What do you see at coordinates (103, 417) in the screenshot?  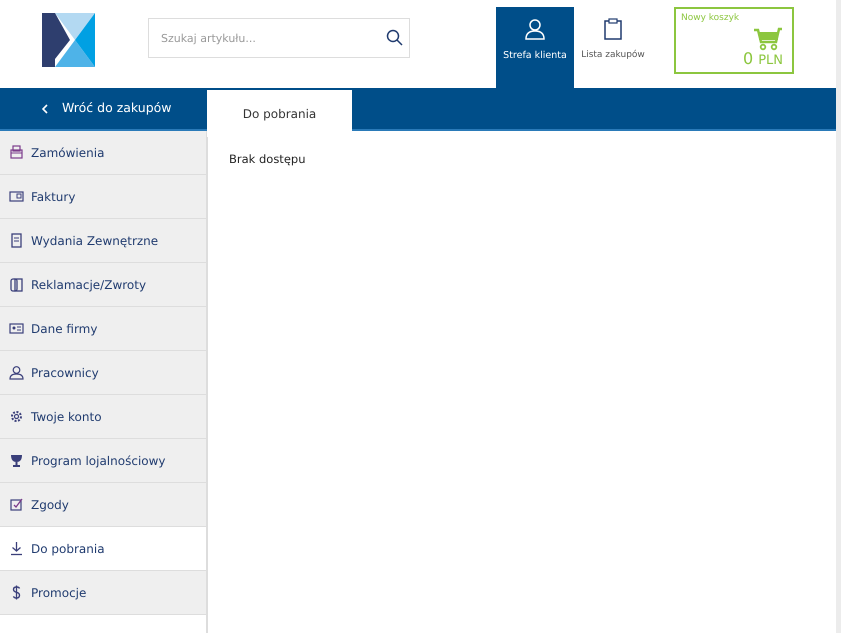 I see `sidebar-item: Twoje konto` at bounding box center [103, 417].